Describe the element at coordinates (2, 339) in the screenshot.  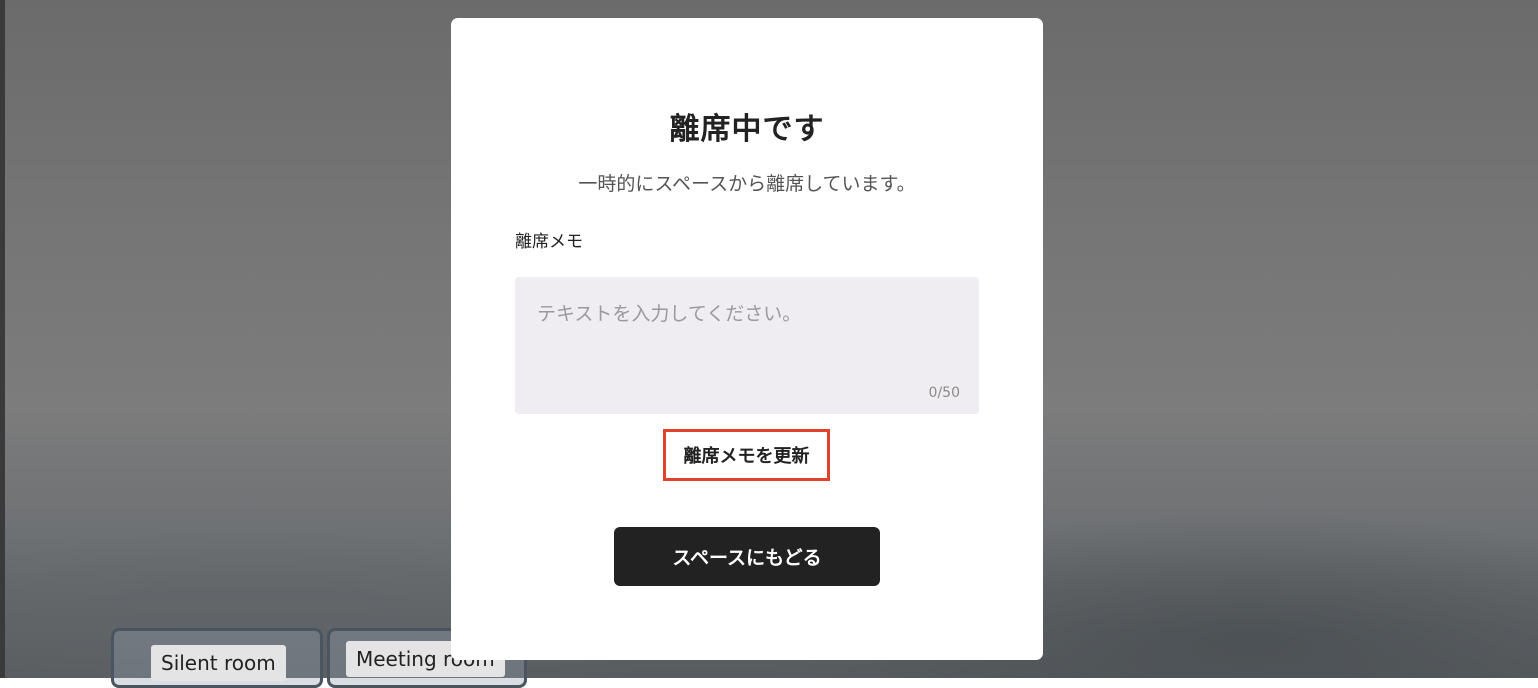
I see `window-edge` at that location.